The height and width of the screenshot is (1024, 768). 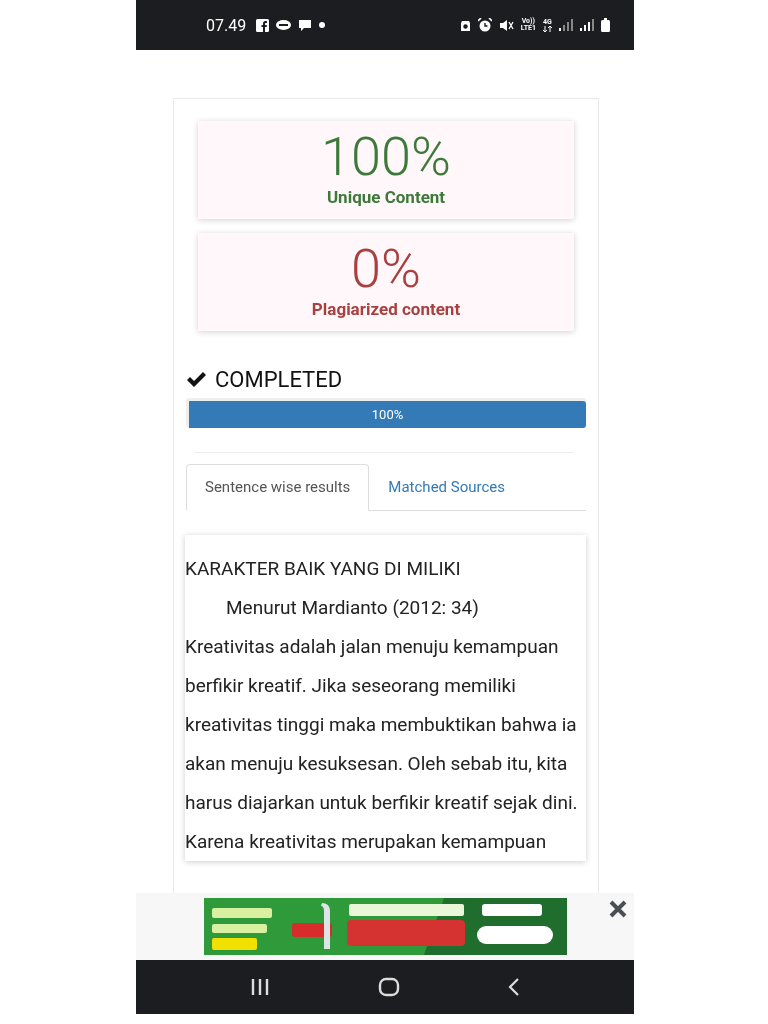 I want to click on checkmark-icon, so click(x=196, y=379).